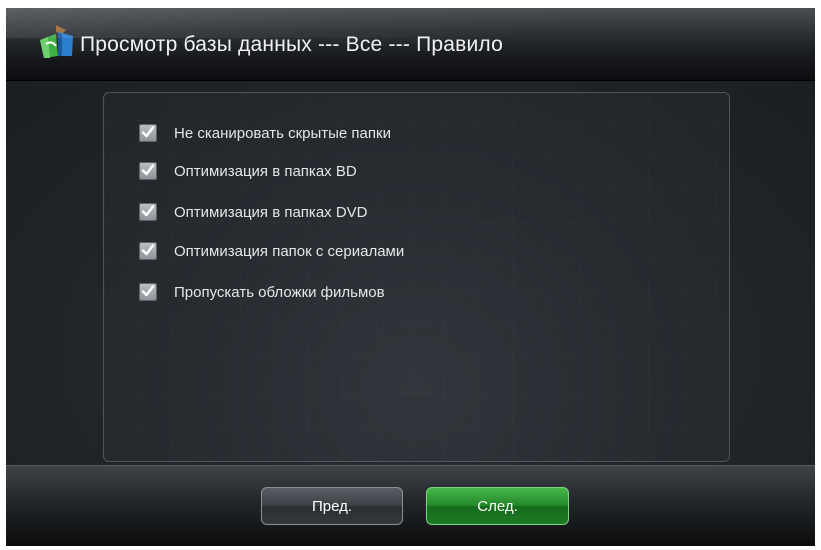  What do you see at coordinates (279, 292) in the screenshot?
I see `option-label: Пропускать обложки фильмов` at bounding box center [279, 292].